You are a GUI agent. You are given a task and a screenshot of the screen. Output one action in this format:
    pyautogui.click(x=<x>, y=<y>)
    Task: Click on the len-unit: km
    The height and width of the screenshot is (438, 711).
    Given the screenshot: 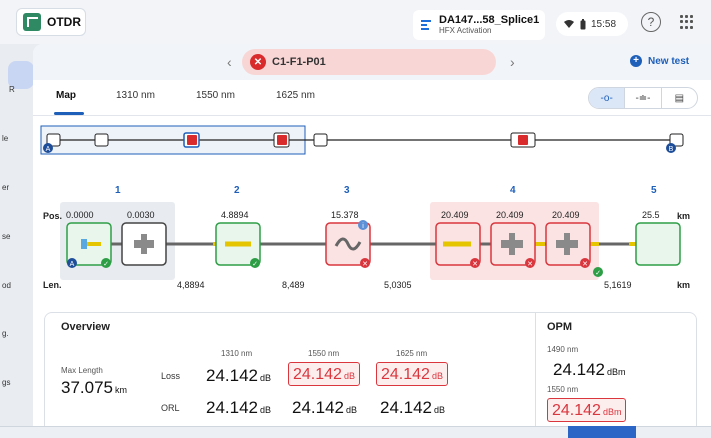 What is the action you would take?
    pyautogui.click(x=684, y=285)
    